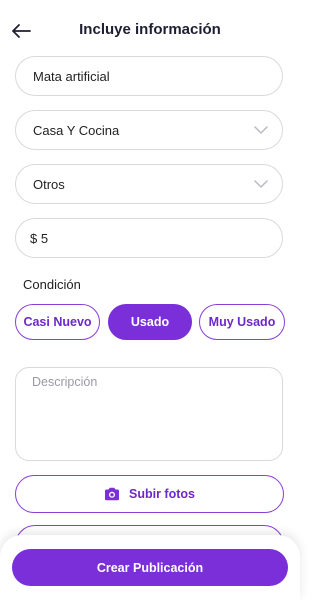 Image resolution: width=320 pixels, height=600 pixels. What do you see at coordinates (150, 322) in the screenshot?
I see `condition-option-usado: Usado` at bounding box center [150, 322].